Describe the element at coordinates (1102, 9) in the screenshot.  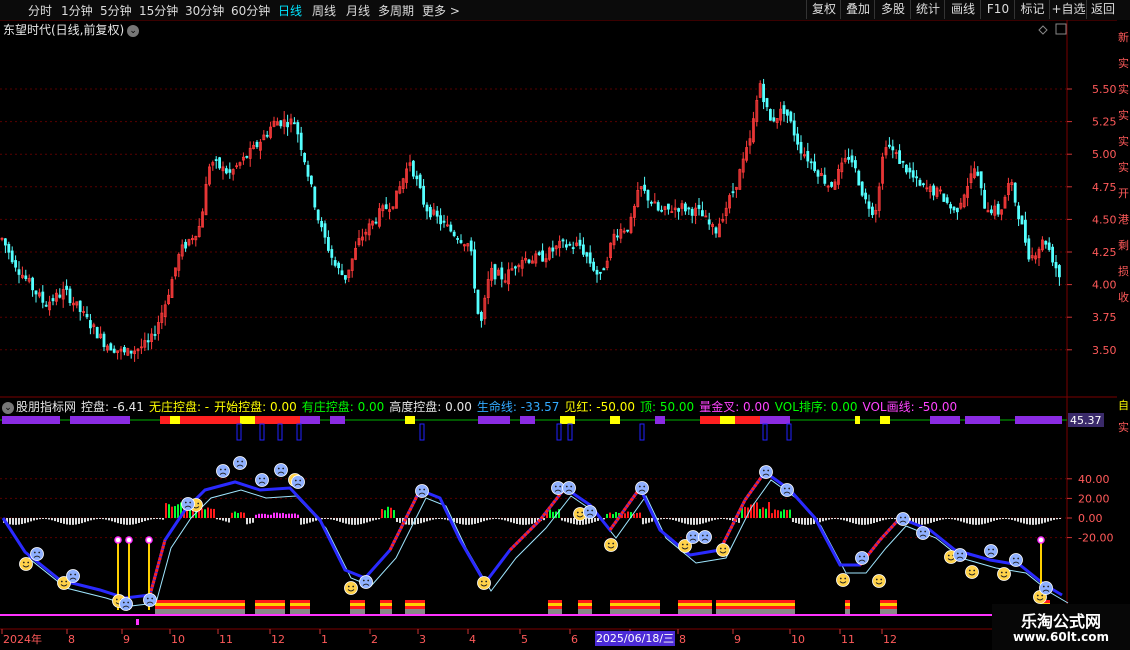
I see `toolbar-button-8: 返回` at that location.